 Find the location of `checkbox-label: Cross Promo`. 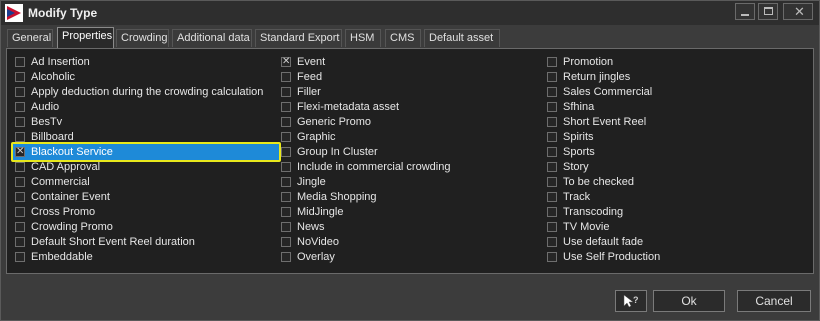

checkbox-label: Cross Promo is located at coordinates (63, 212).